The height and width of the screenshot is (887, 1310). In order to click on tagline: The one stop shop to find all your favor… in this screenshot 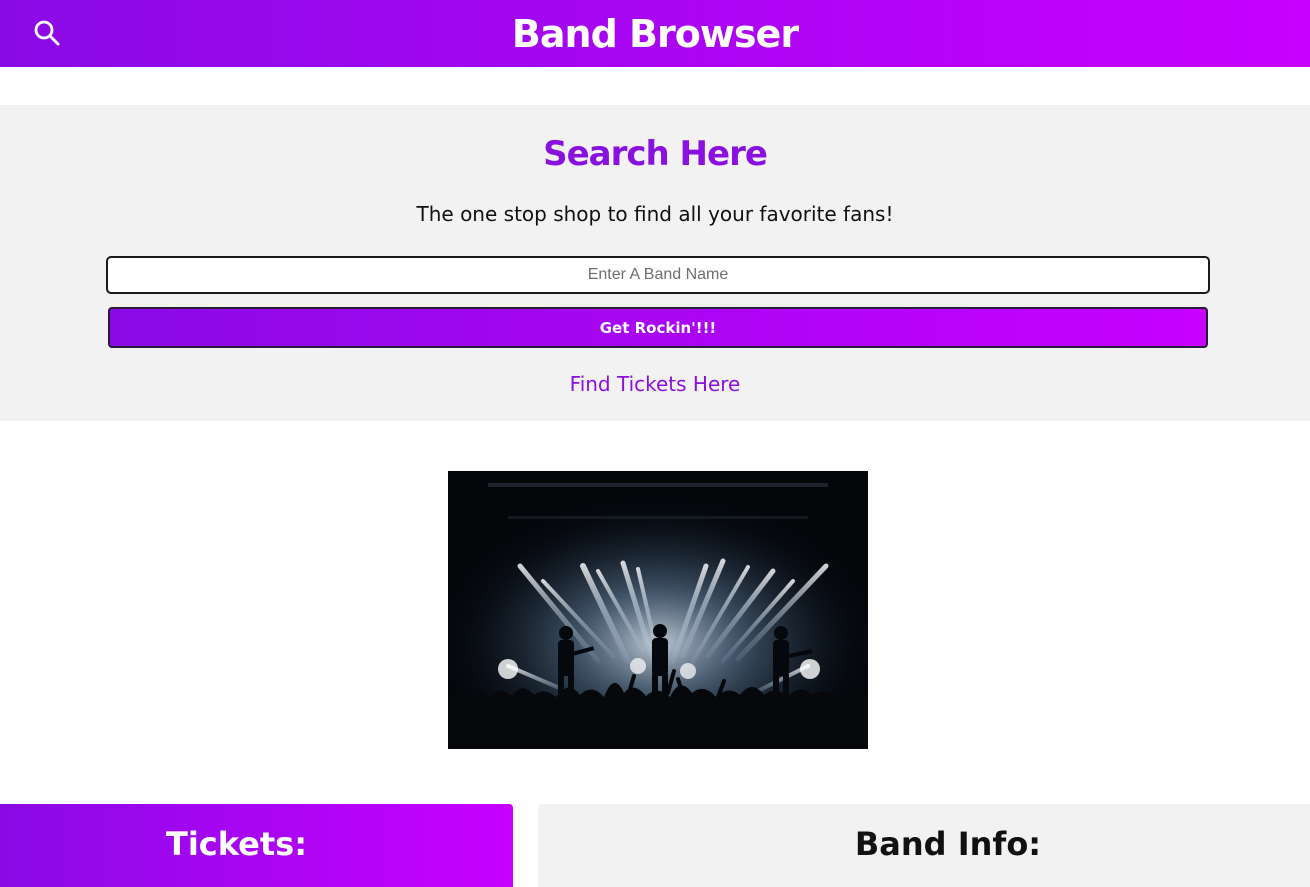, I will do `click(655, 214)`.